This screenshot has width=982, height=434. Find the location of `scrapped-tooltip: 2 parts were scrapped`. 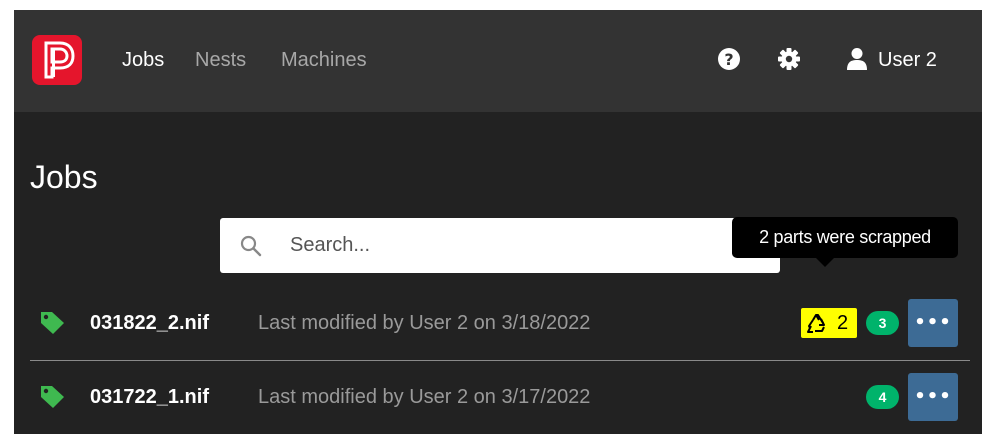

scrapped-tooltip: 2 parts were scrapped is located at coordinates (845, 237).